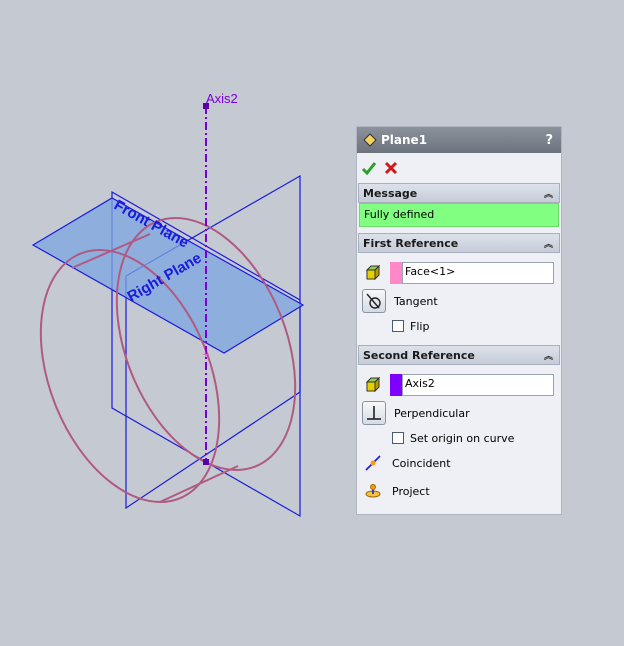 The width and height of the screenshot is (624, 646). I want to click on axis-endpoint-bottom, so click(206, 462).